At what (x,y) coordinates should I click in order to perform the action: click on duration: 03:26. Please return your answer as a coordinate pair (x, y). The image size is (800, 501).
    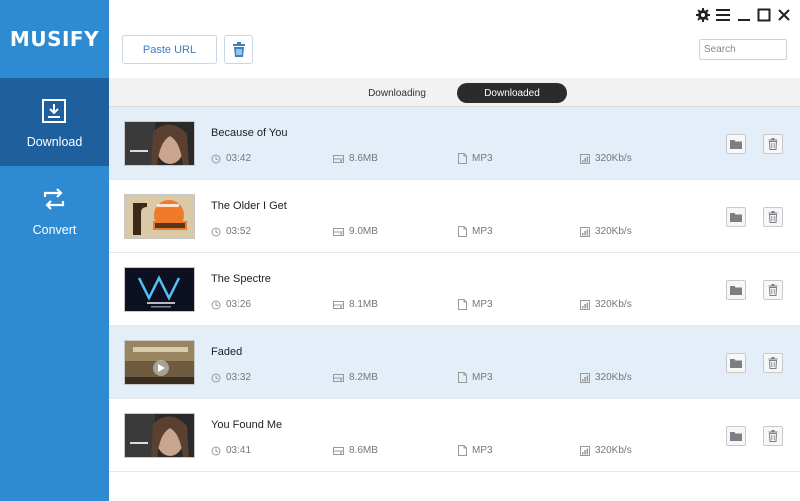
    Looking at the image, I should click on (231, 304).